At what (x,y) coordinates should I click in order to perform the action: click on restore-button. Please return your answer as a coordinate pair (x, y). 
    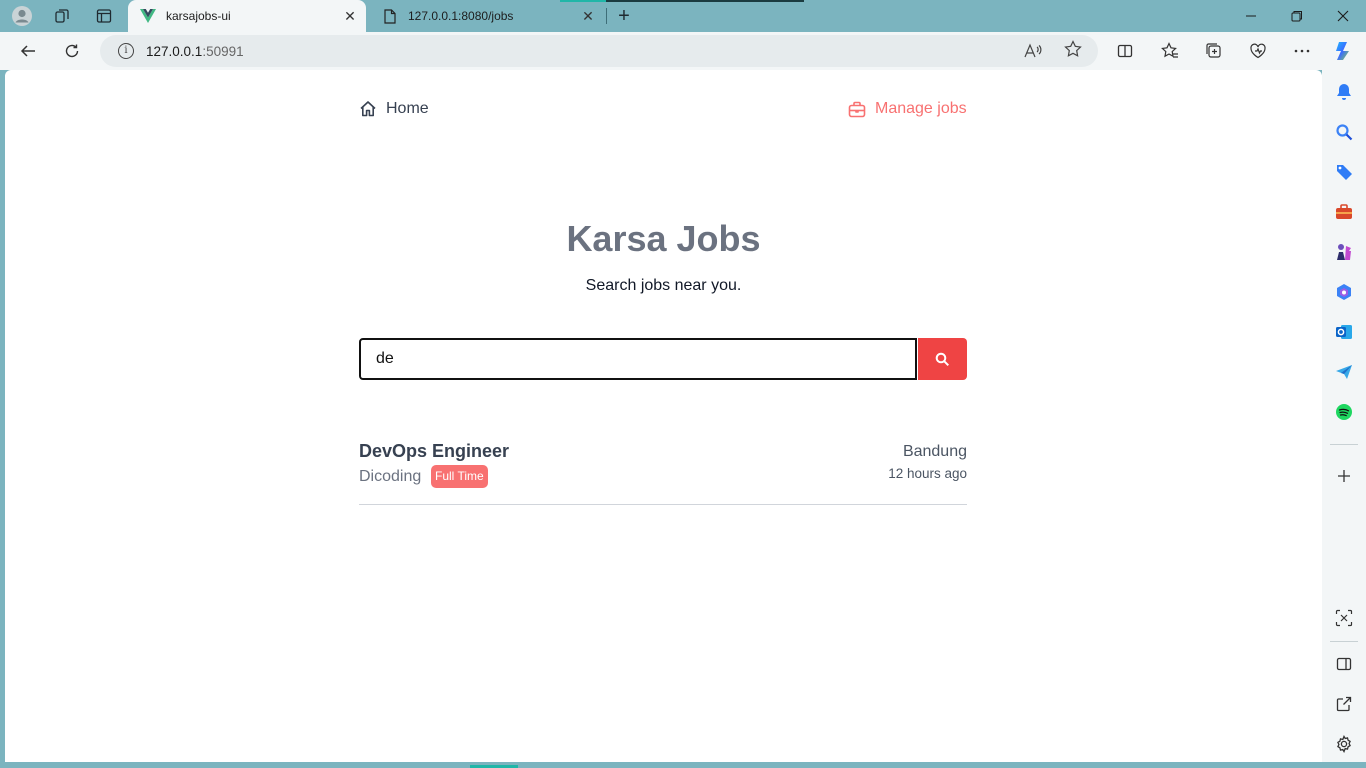
    Looking at the image, I should click on (1297, 16).